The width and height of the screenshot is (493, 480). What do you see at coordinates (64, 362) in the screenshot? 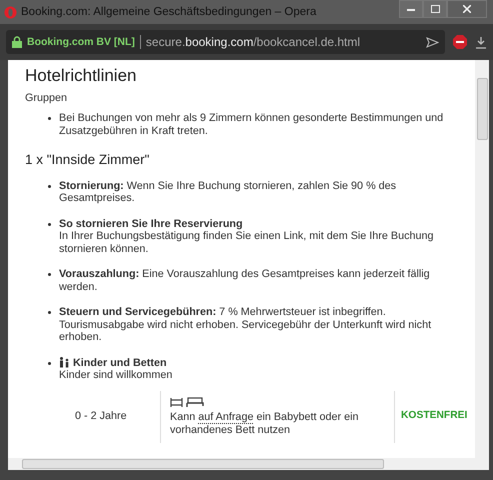
I see `family-icon` at bounding box center [64, 362].